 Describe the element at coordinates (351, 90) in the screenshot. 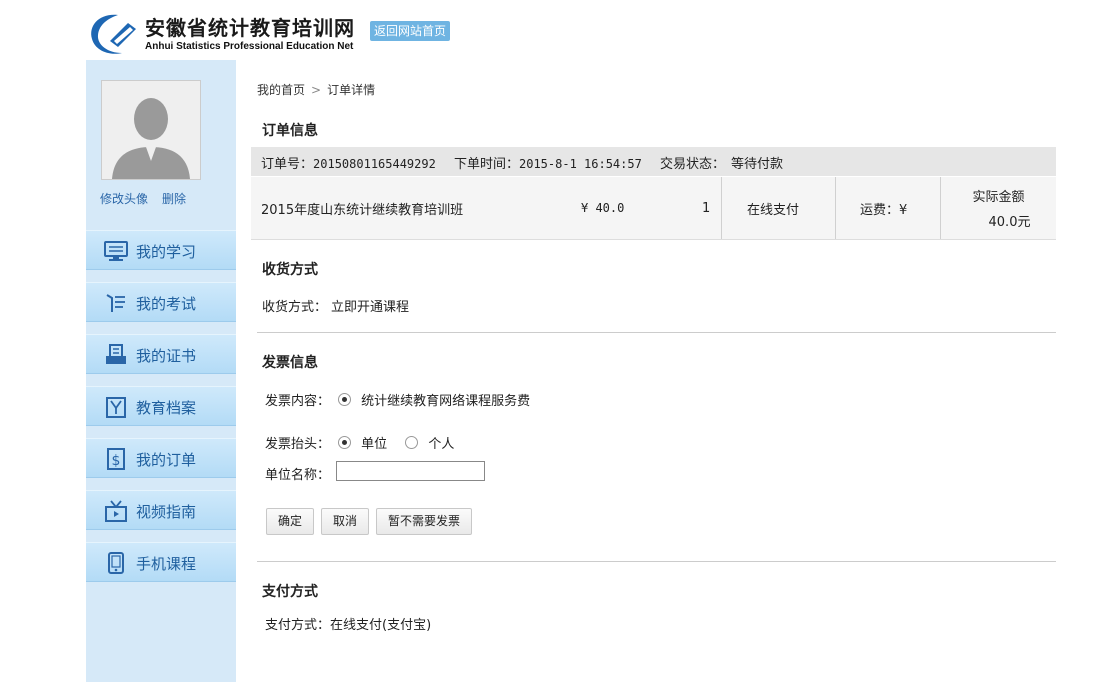

I see `breadcrumb-current: 订单详情` at that location.